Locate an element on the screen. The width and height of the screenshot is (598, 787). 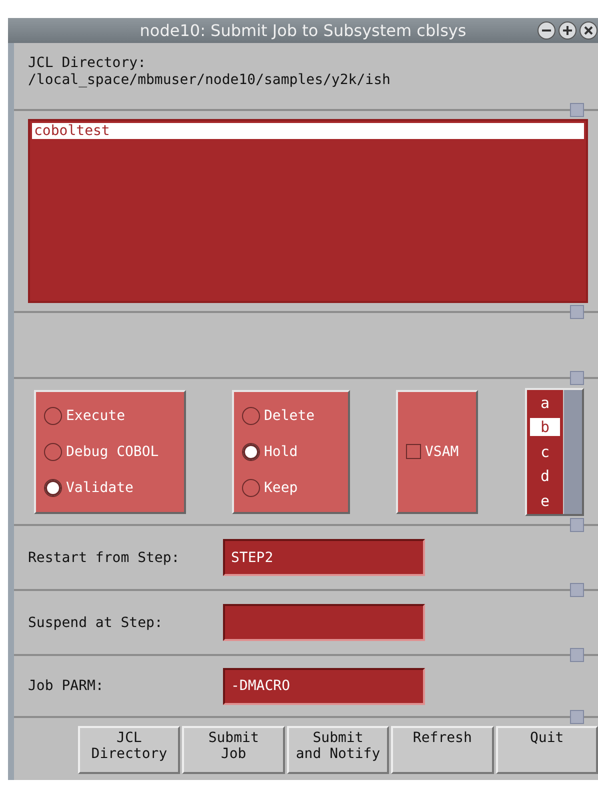
window-title: node10: Submit Job to Subsystem cblsys is located at coordinates (303, 30).